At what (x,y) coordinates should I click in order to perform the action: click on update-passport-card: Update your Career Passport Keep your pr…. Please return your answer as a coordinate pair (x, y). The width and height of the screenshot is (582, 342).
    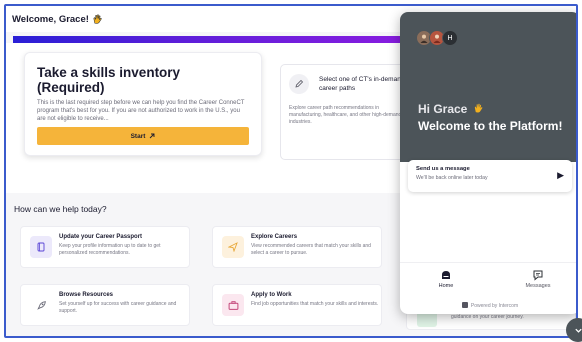
    Looking at the image, I should click on (105, 247).